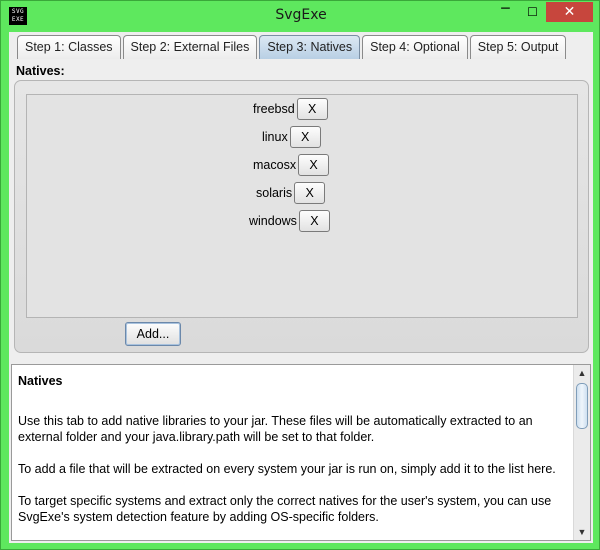 The height and width of the screenshot is (550, 600). What do you see at coordinates (518, 47) in the screenshot?
I see `tab-step-5-output: Step 5: Output` at bounding box center [518, 47].